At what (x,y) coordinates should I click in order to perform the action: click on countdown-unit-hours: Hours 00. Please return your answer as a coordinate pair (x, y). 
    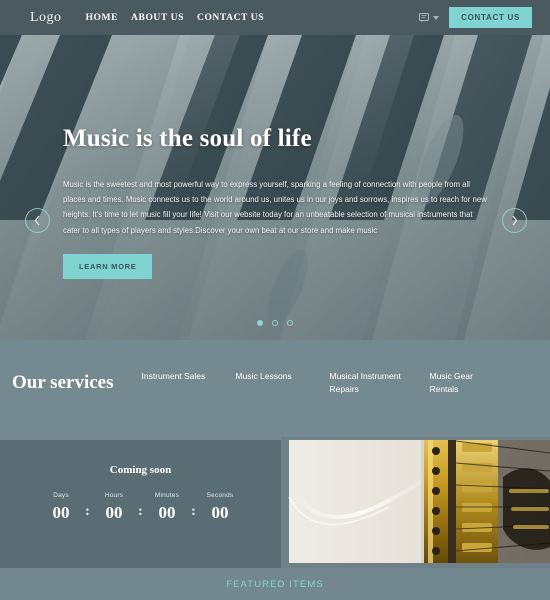
    Looking at the image, I should click on (114, 506).